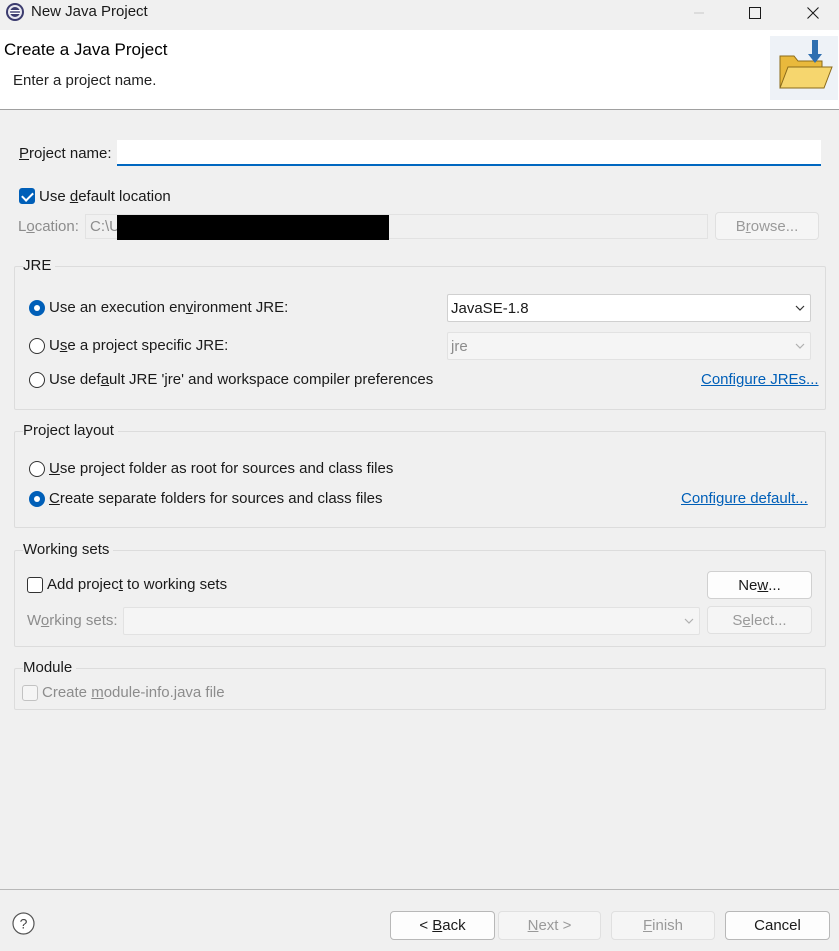  What do you see at coordinates (86, 49) in the screenshot?
I see `wizard-title: Create a Java Project` at bounding box center [86, 49].